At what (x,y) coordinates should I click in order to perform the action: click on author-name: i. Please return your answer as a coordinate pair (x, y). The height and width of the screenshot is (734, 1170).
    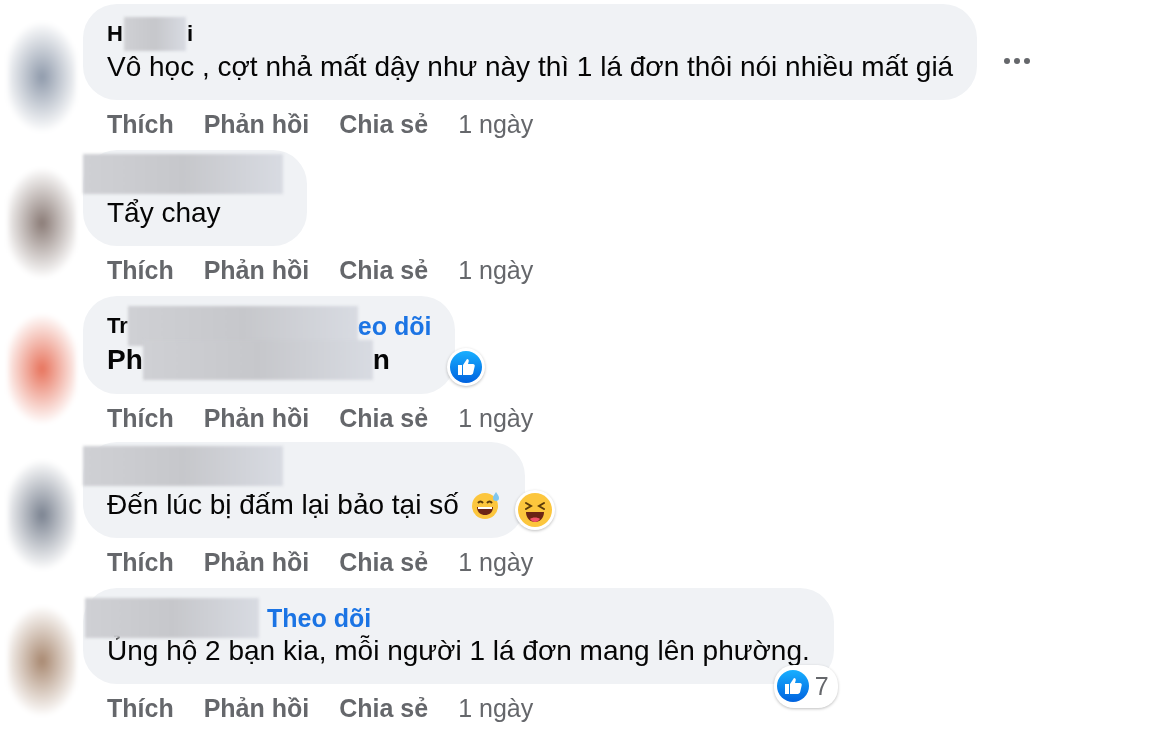
    Looking at the image, I should click on (189, 34).